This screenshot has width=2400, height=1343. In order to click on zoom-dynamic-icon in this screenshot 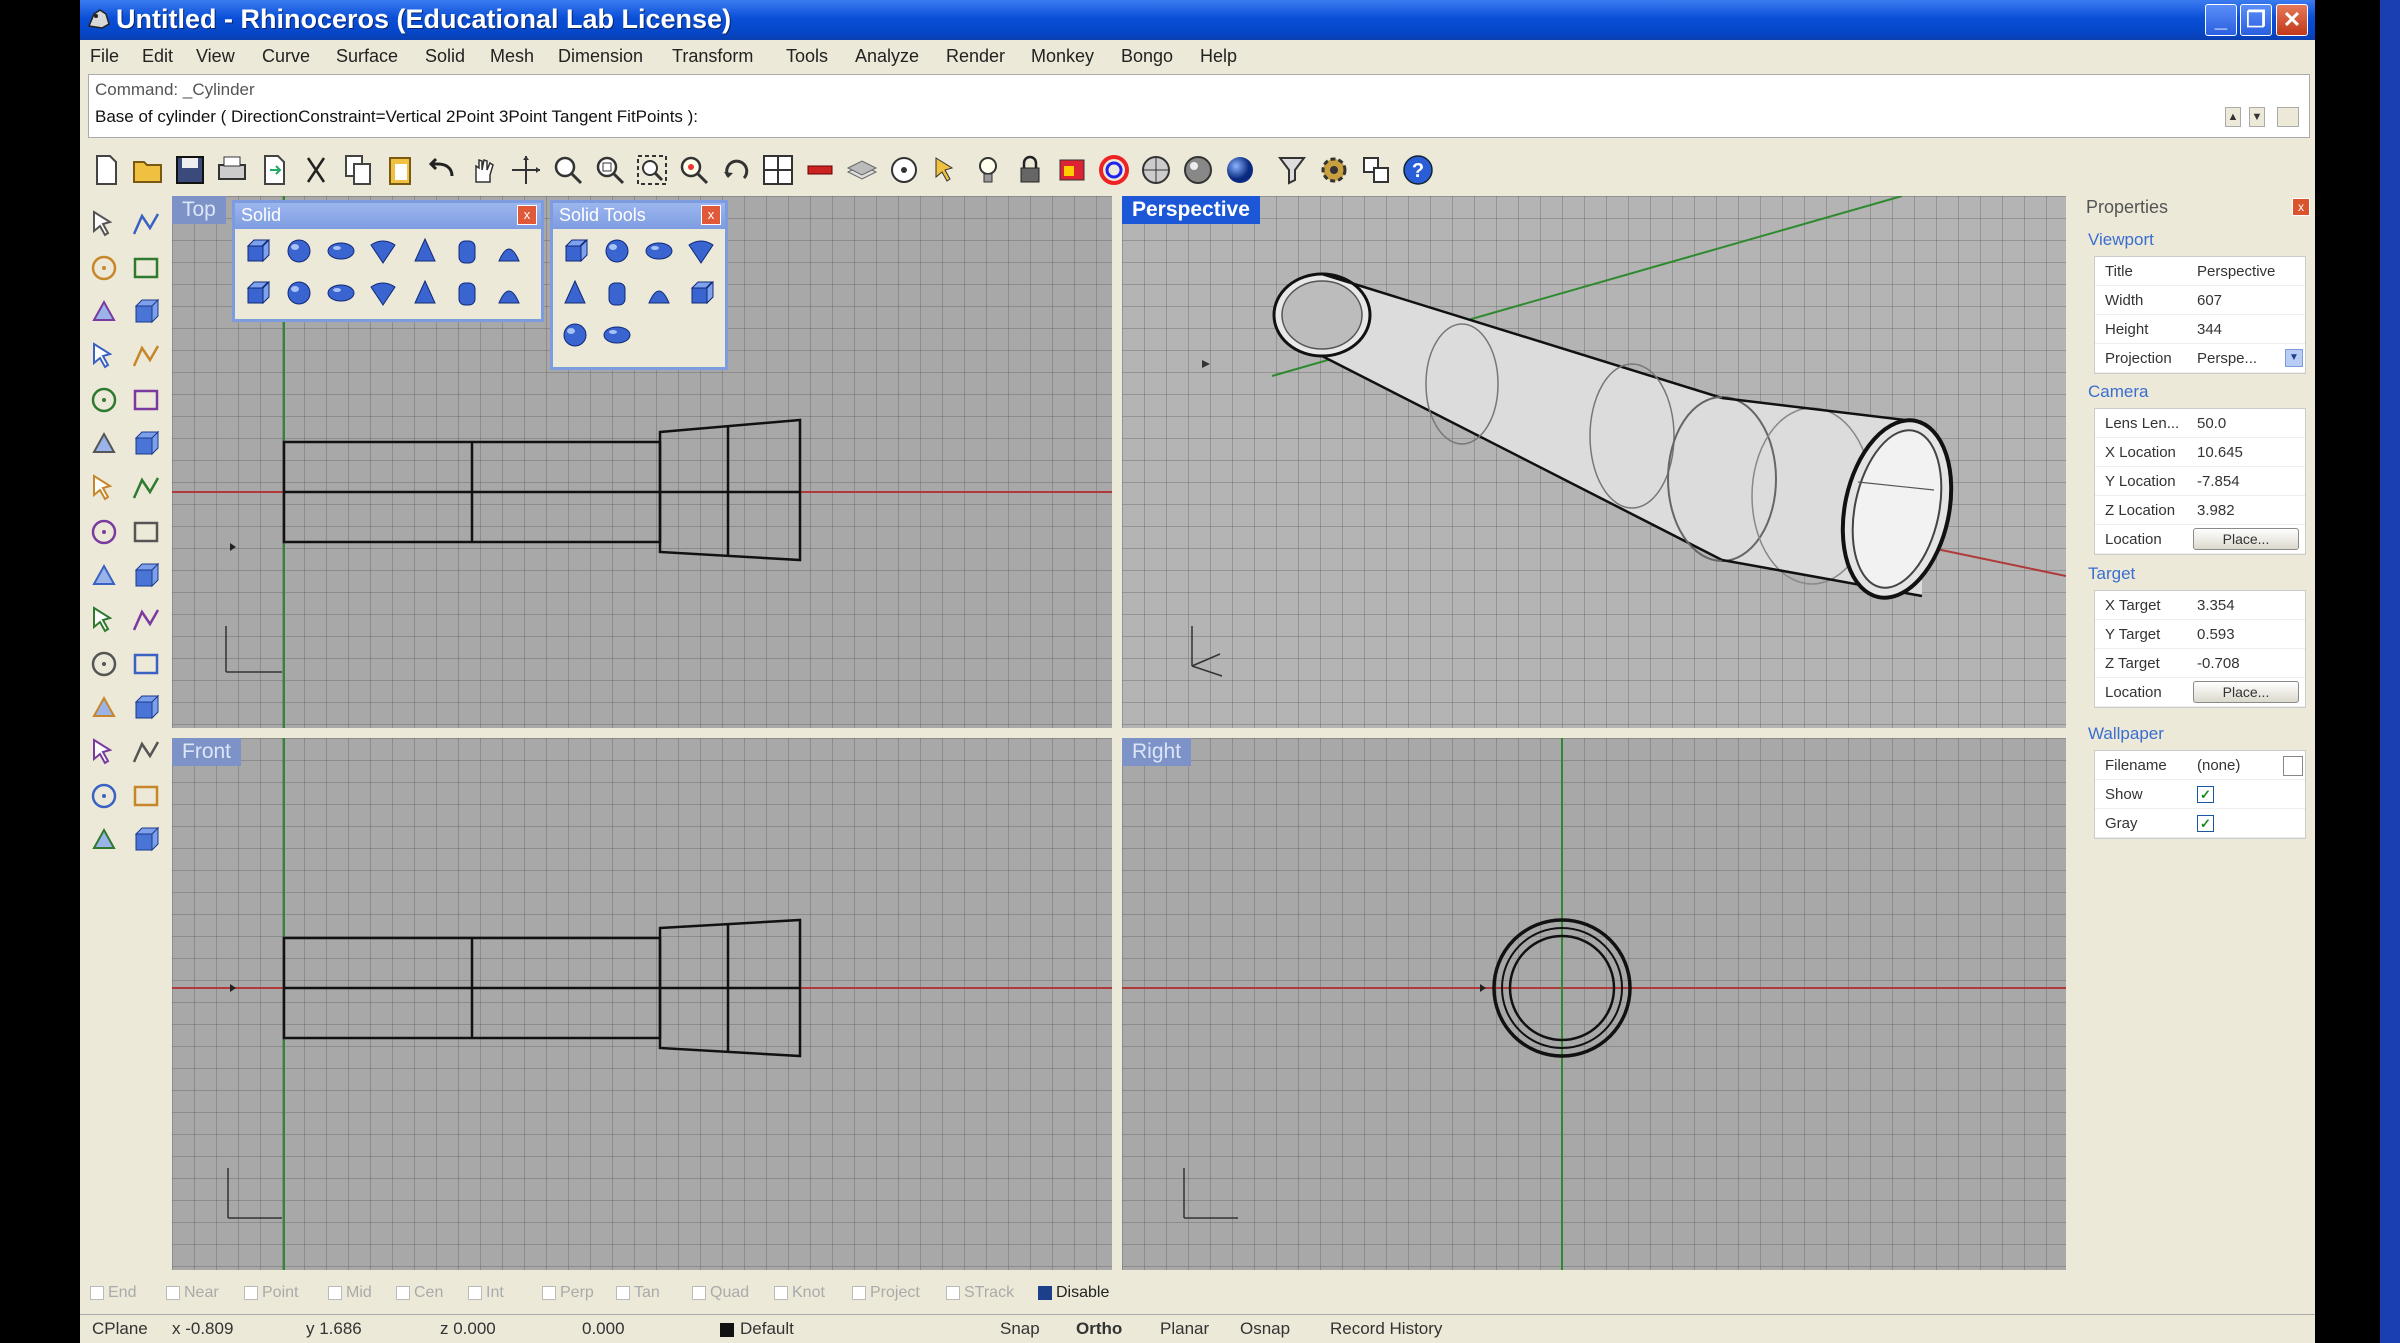, I will do `click(568, 170)`.